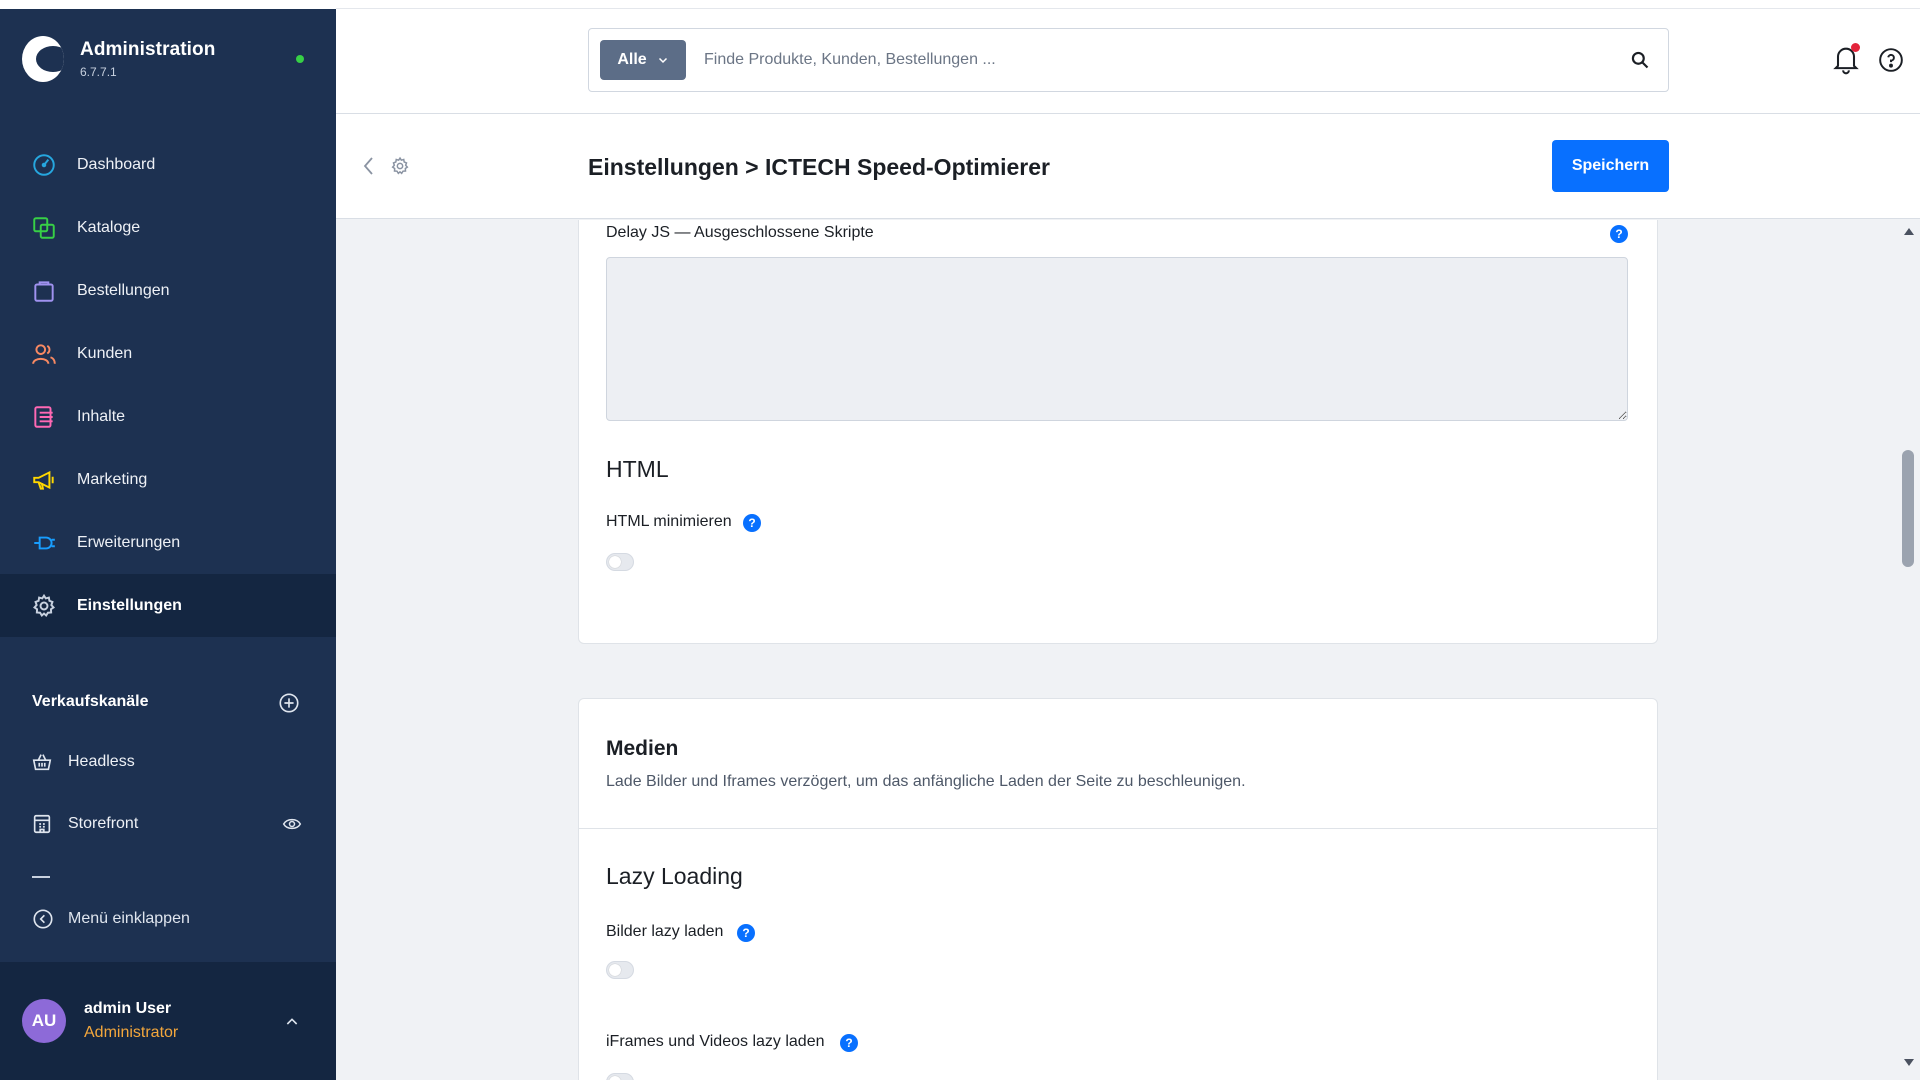 The height and width of the screenshot is (1080, 1920). What do you see at coordinates (637, 469) in the screenshot?
I see `html-section-title: HTML` at bounding box center [637, 469].